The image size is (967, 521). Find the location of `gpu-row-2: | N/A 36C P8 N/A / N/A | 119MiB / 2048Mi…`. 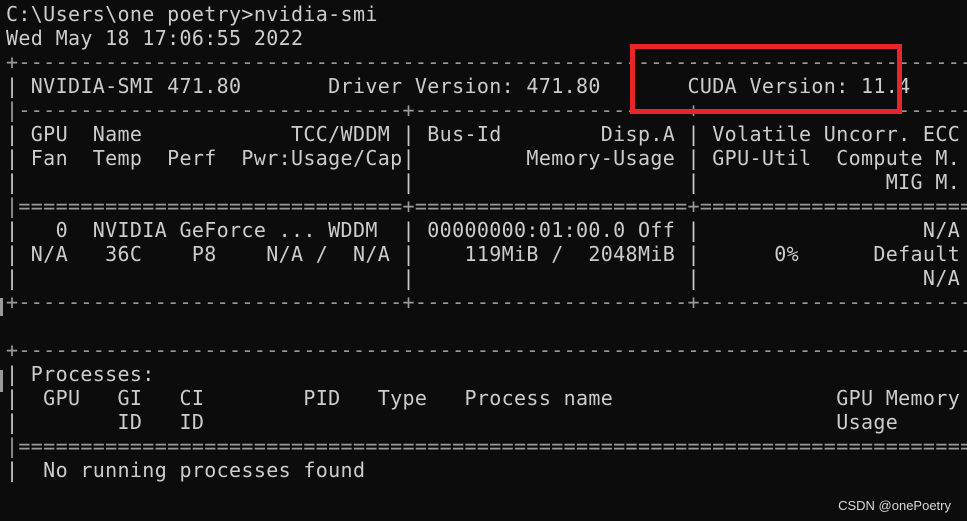

gpu-row-2: | N/A 36C P8 N/A / N/A | 119MiB / 2048Mi… is located at coordinates (486, 254).